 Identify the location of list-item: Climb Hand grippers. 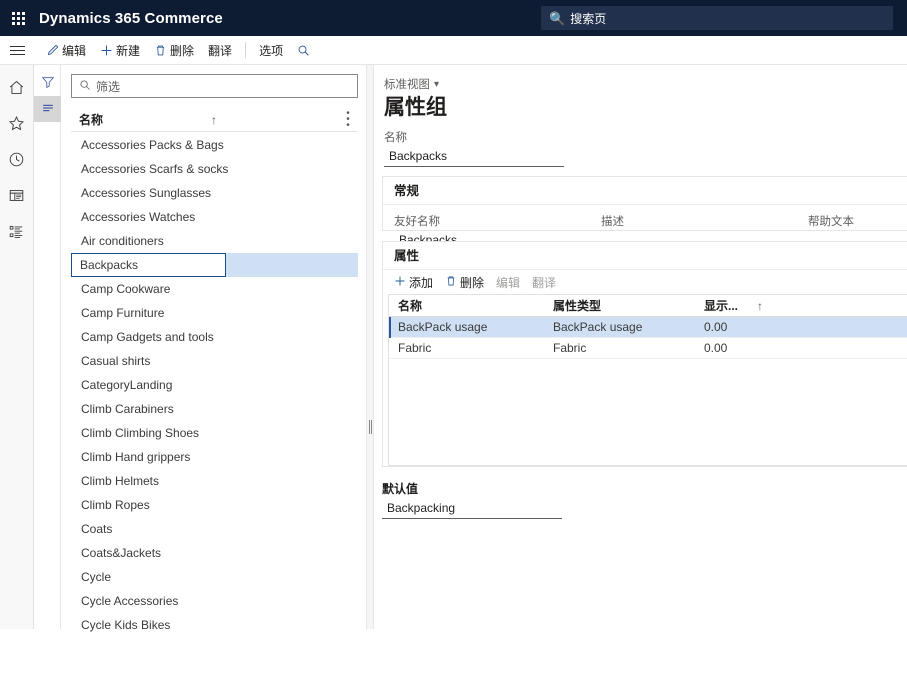
(214, 457).